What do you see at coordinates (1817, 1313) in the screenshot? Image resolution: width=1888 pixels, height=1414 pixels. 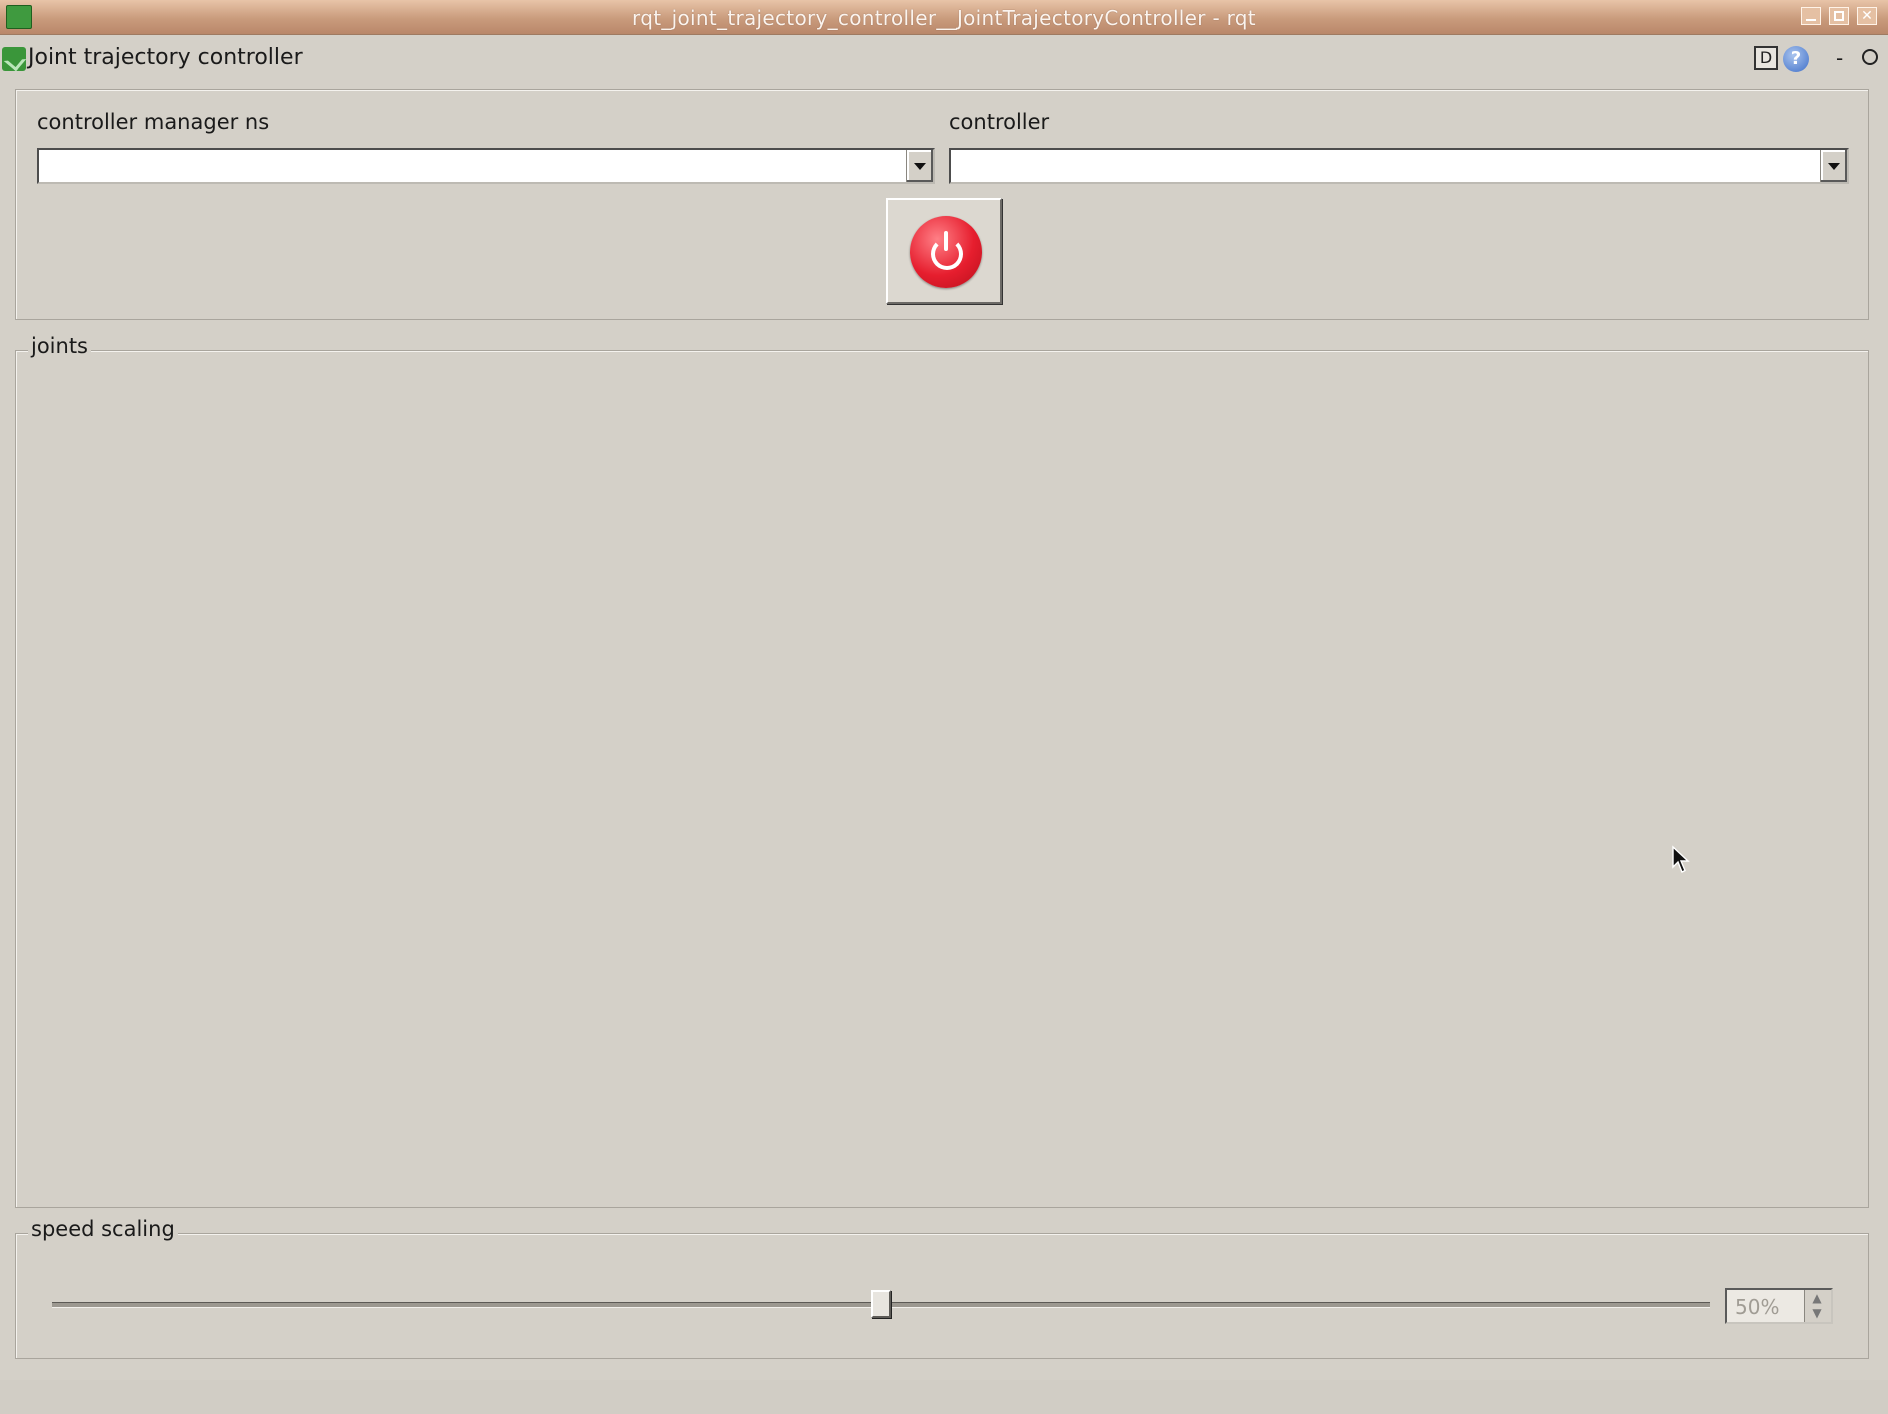 I see `spin-down-icon: ▼` at bounding box center [1817, 1313].